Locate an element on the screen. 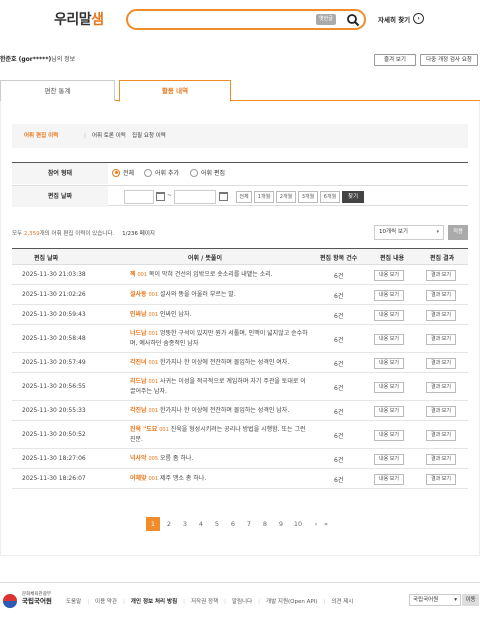  word-link: 각진녀 is located at coordinates (138, 362).